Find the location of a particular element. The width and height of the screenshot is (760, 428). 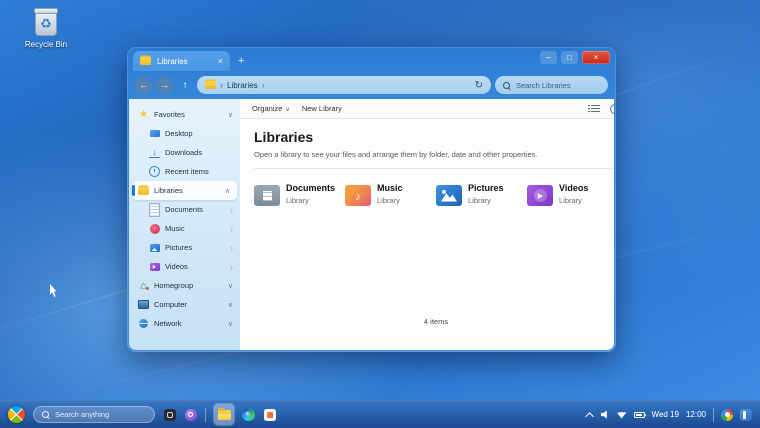

library-name: Documents is located at coordinates (311, 188).